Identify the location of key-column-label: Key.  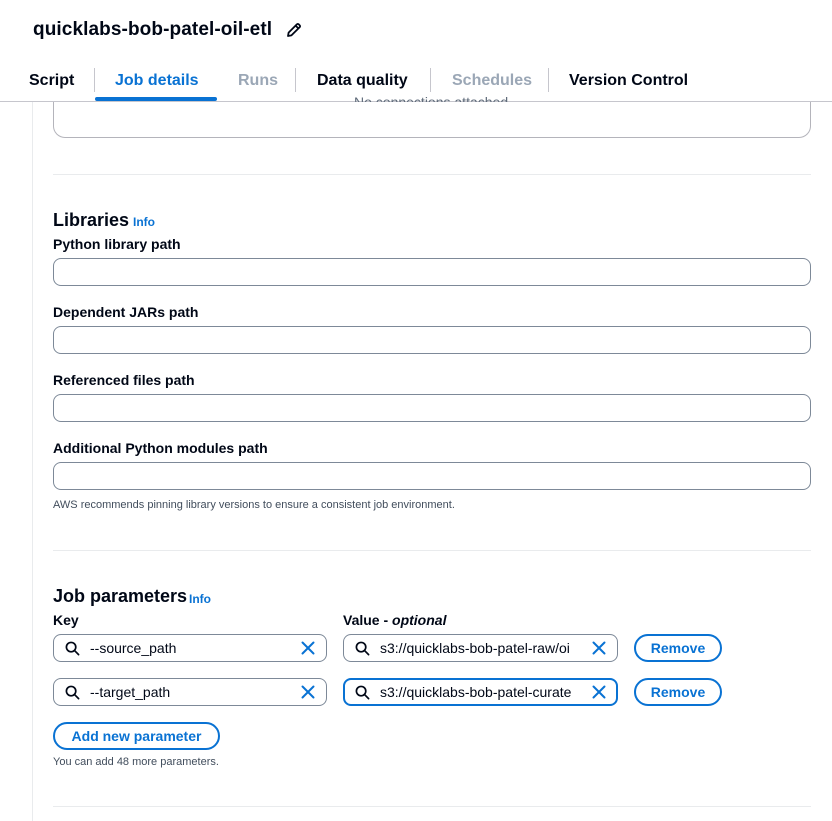
(66, 620).